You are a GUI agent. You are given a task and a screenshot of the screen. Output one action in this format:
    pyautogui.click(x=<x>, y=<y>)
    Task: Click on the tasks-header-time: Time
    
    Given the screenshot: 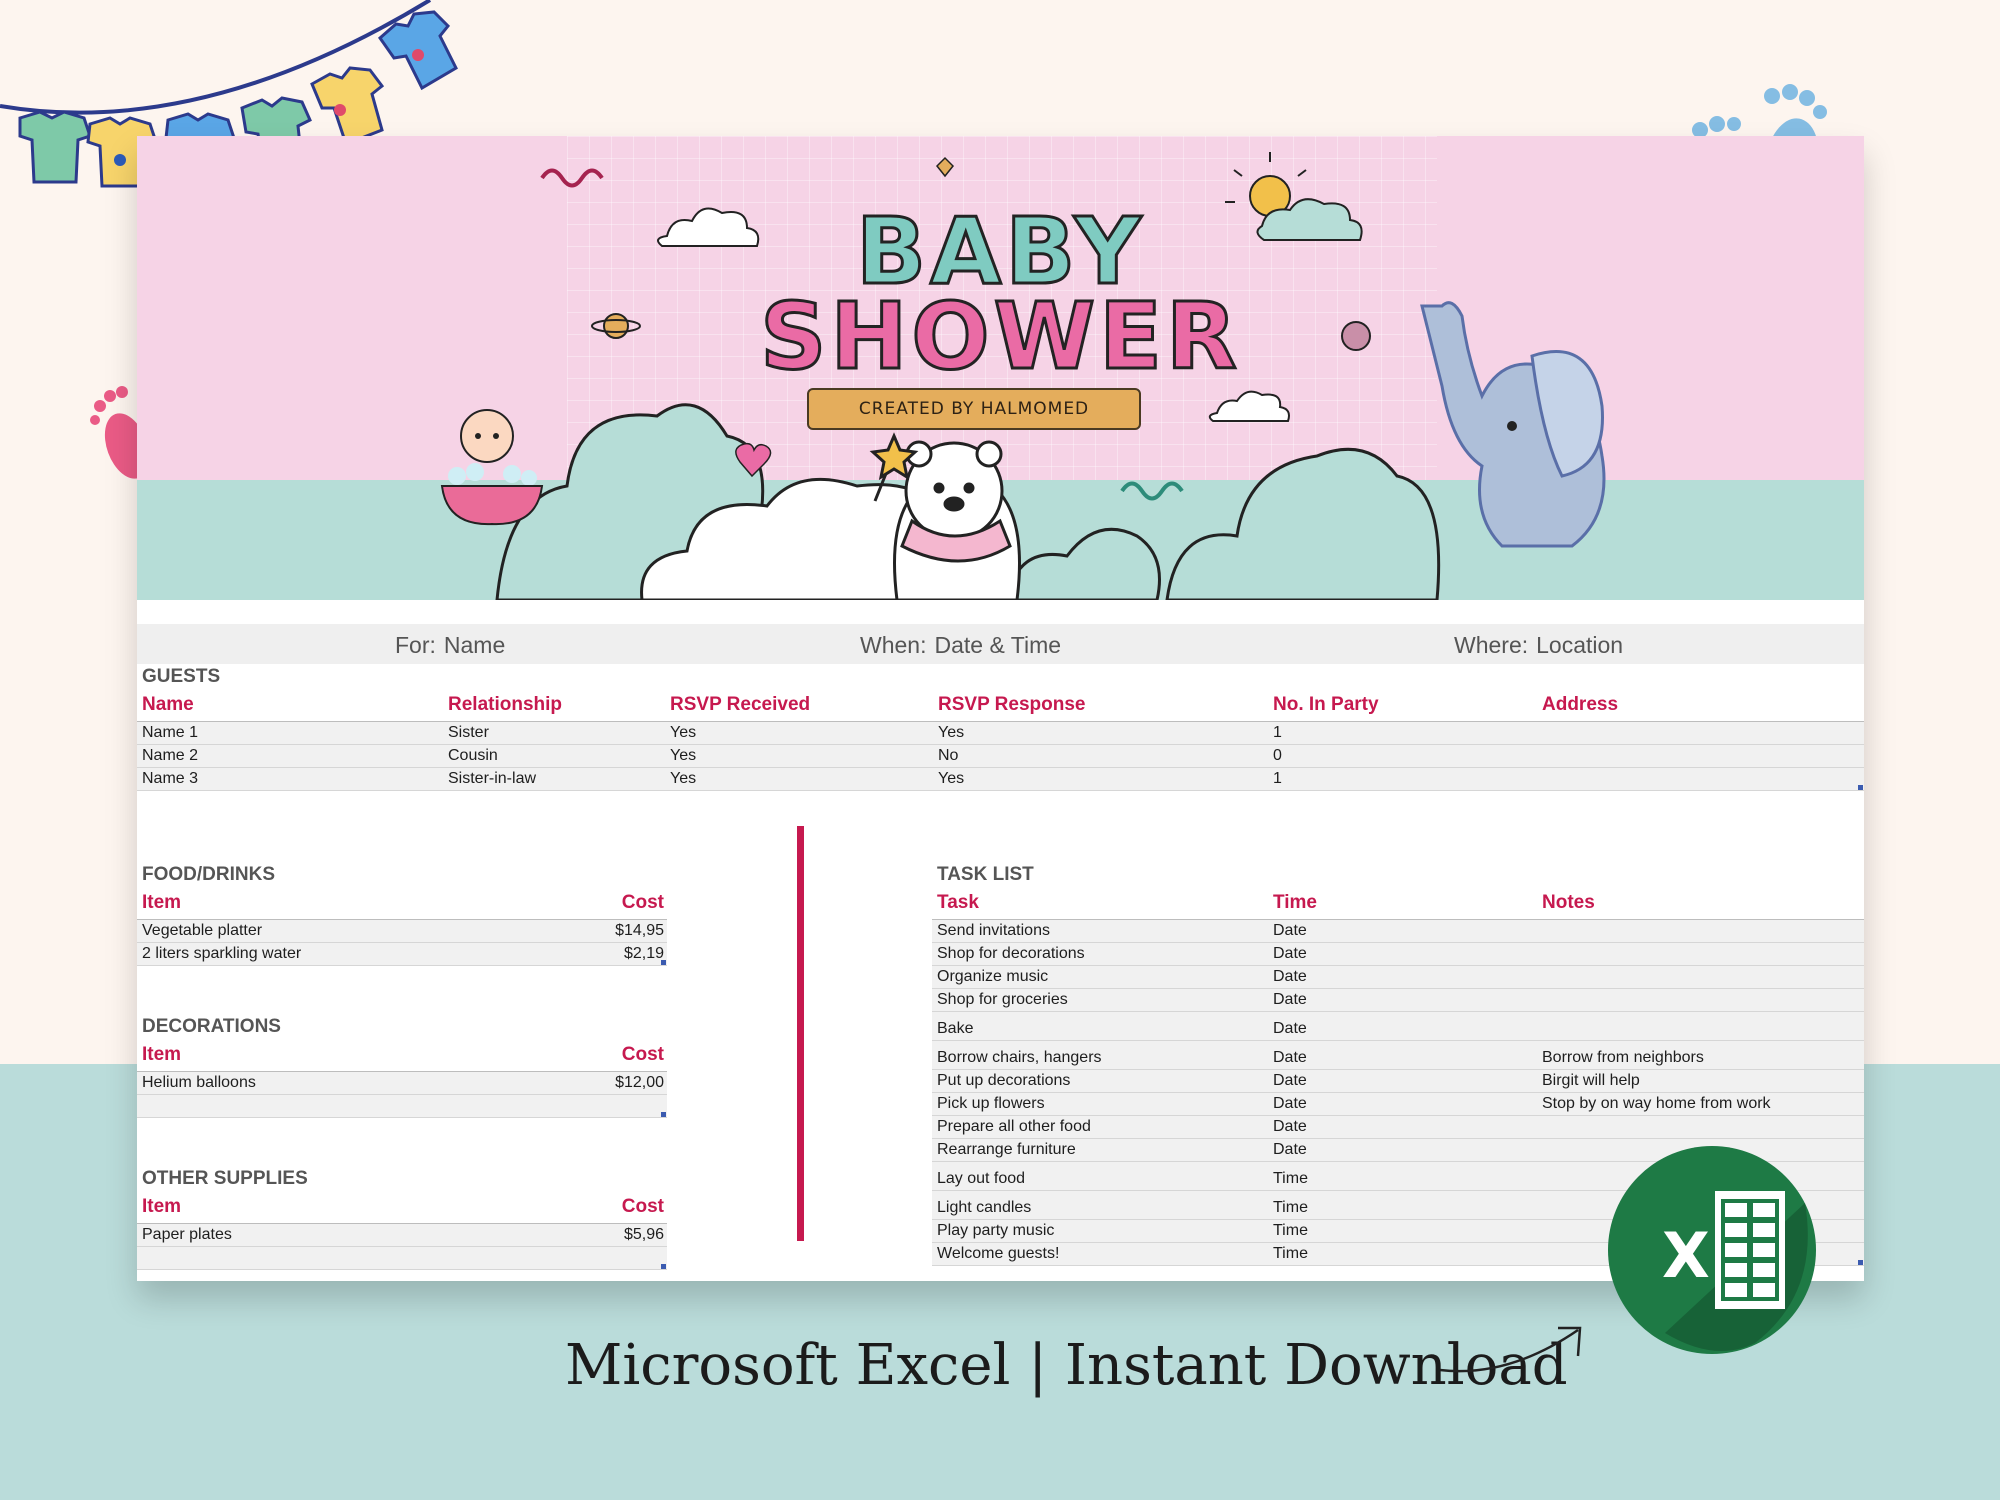 What is the action you would take?
    pyautogui.click(x=1295, y=902)
    